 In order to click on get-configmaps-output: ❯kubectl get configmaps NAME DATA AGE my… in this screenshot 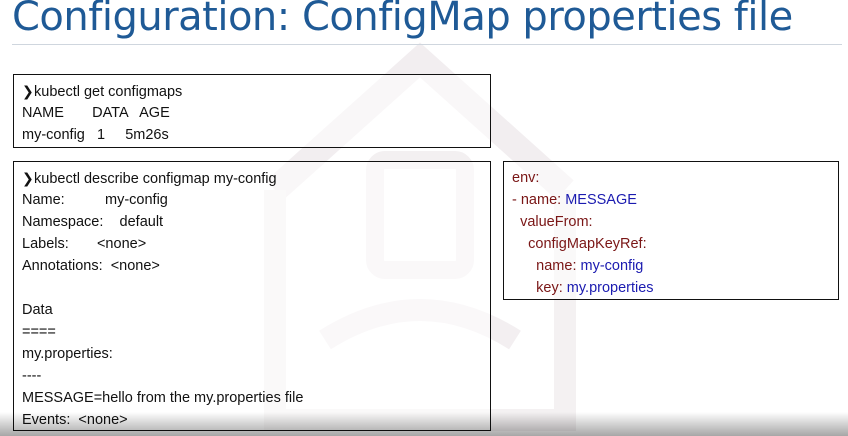, I will do `click(252, 111)`.